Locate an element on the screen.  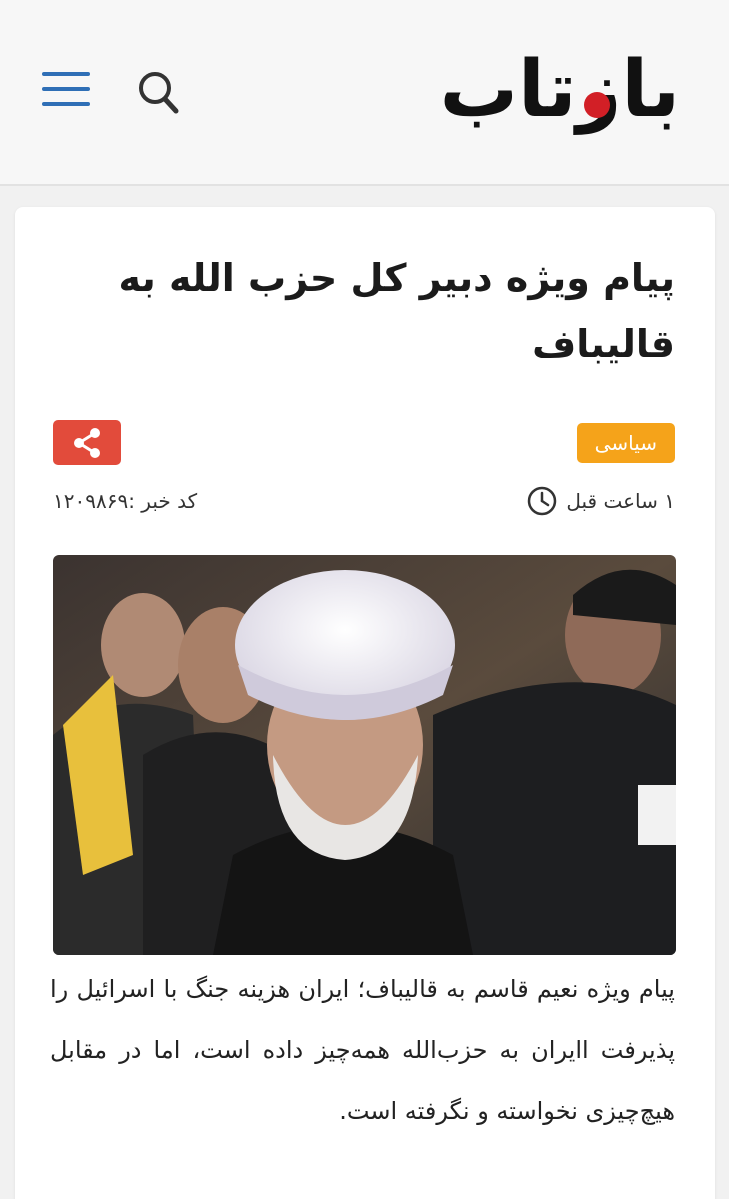
search-icon is located at coordinates (159, 93).